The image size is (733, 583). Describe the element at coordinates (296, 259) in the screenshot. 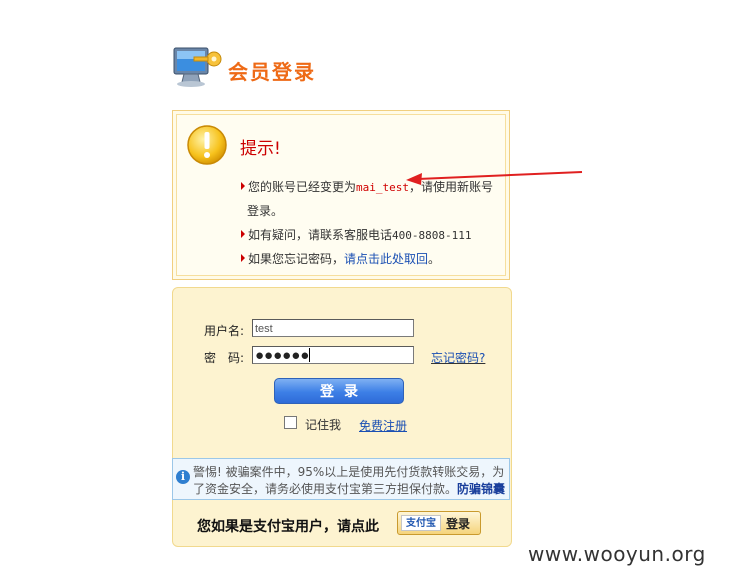

I see `notice-text: 如果您忘记密码，` at that location.